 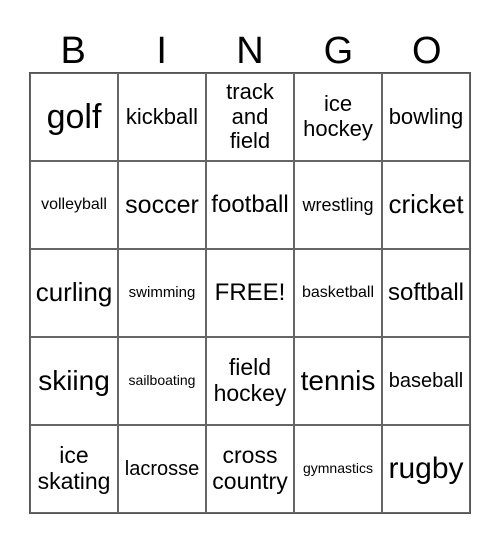 I want to click on bingo-cell: cricket, so click(x=426, y=205).